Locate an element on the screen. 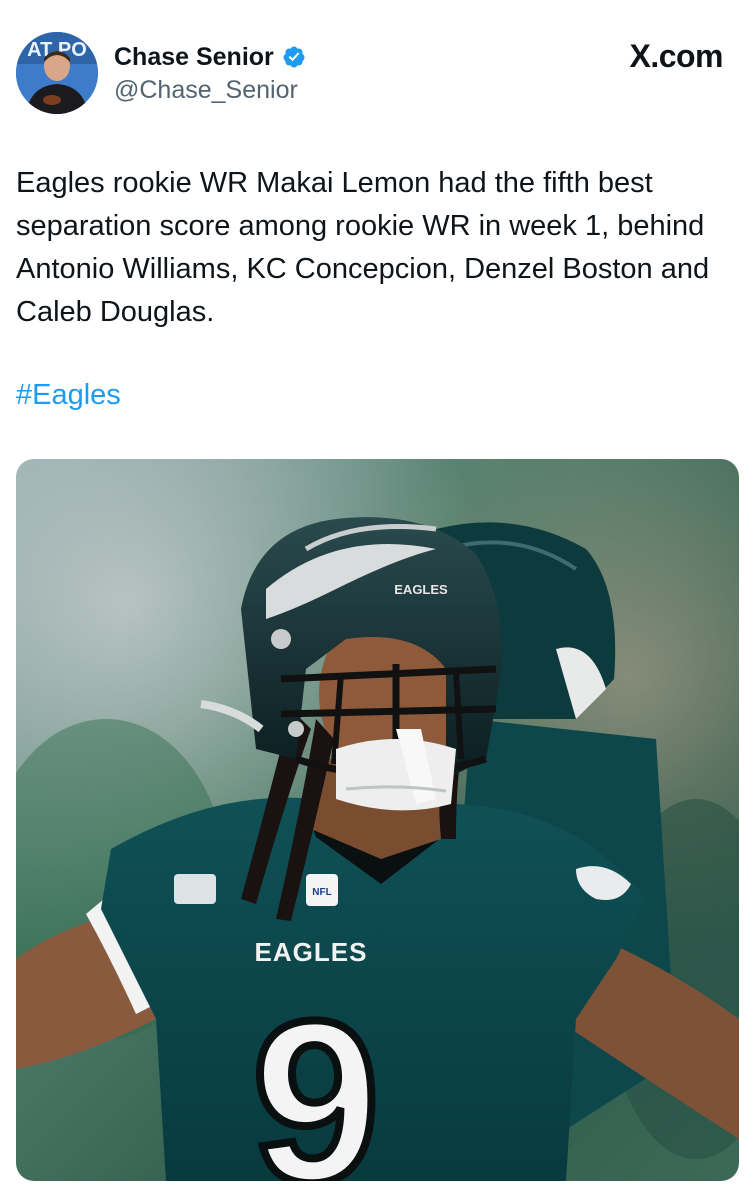 The width and height of the screenshot is (755, 1200). avatar: AT PO is located at coordinates (57, 73).